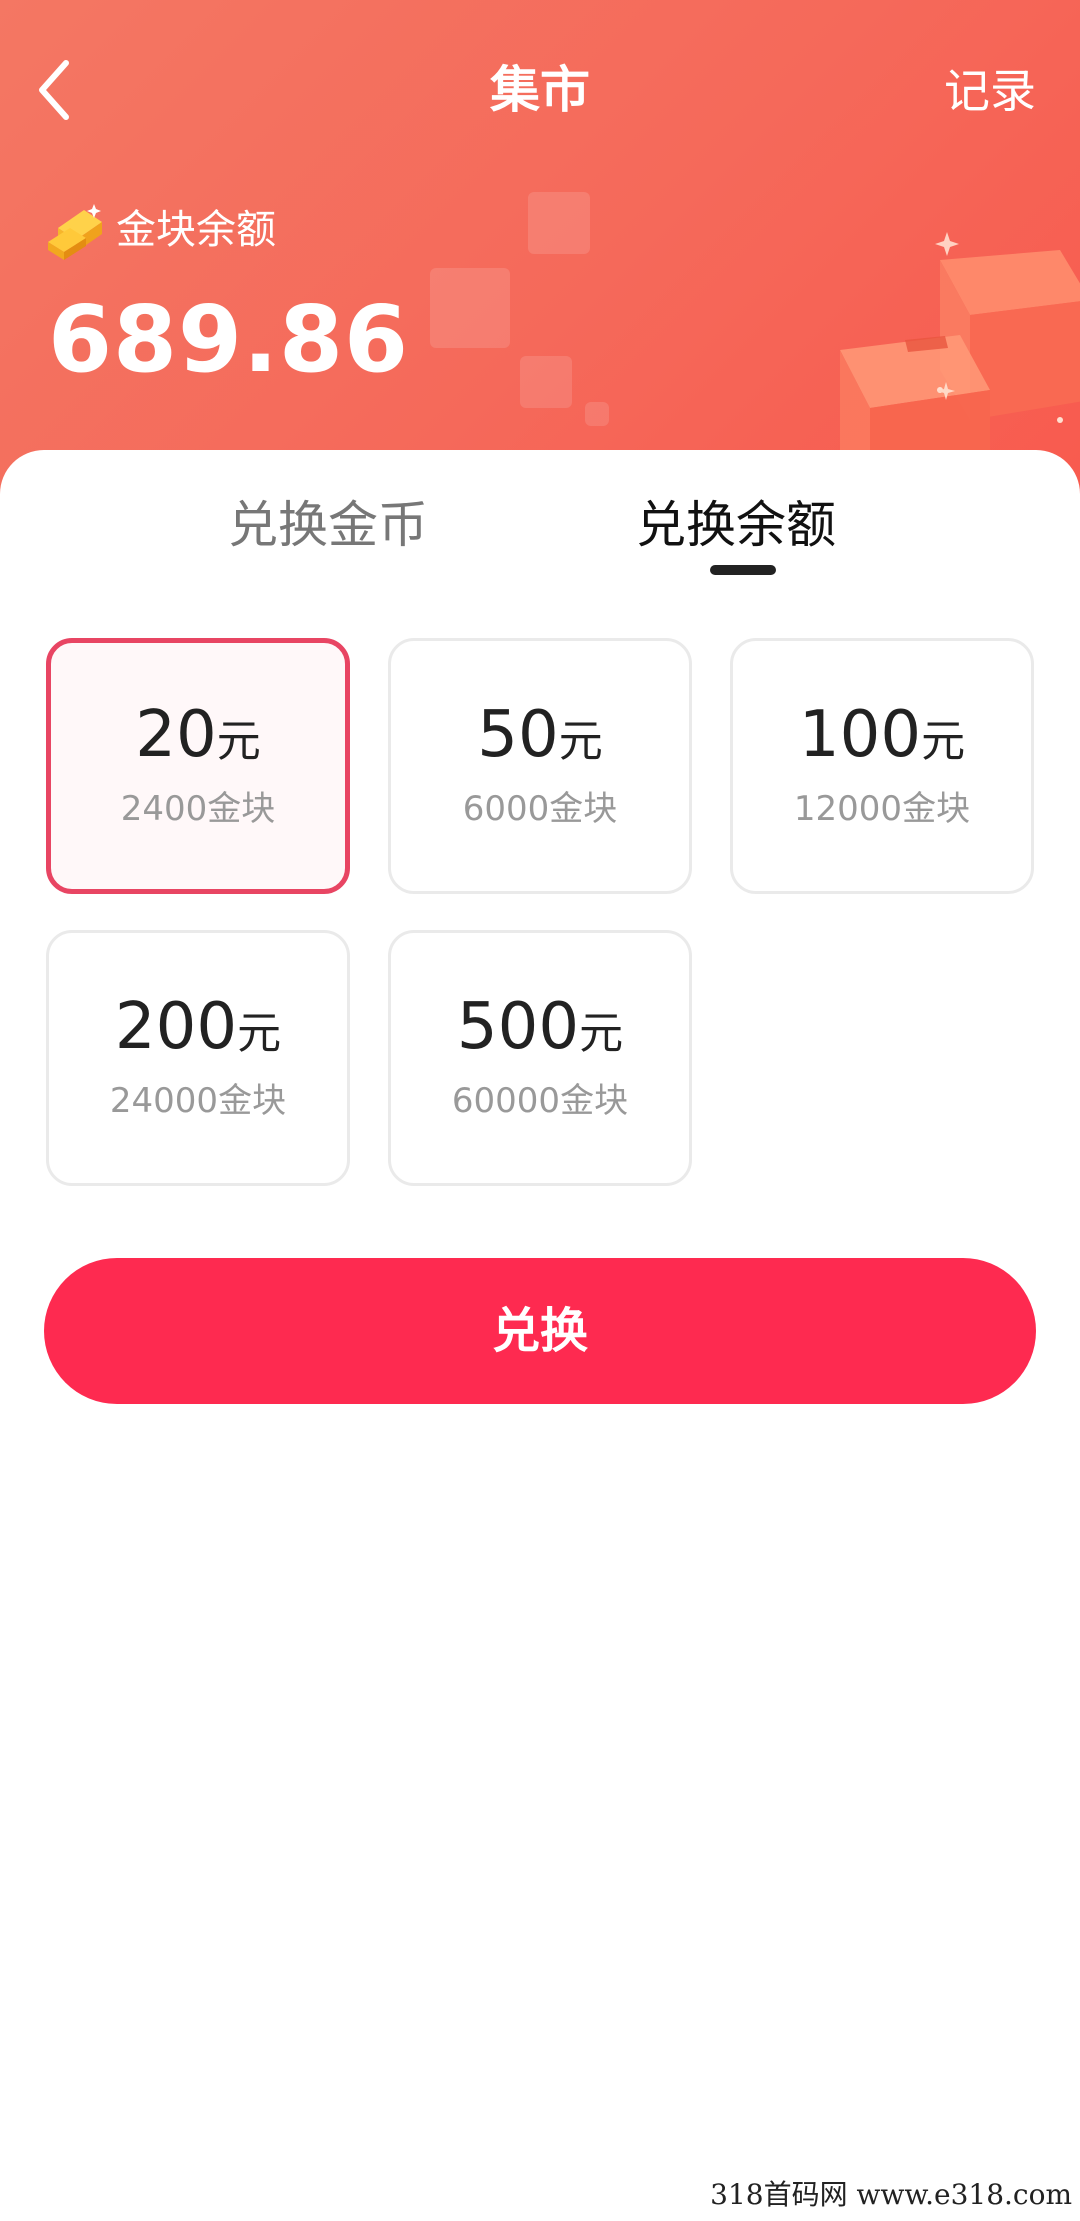 The image size is (1080, 2221). I want to click on balance-label-row: 金块余额, so click(160, 230).